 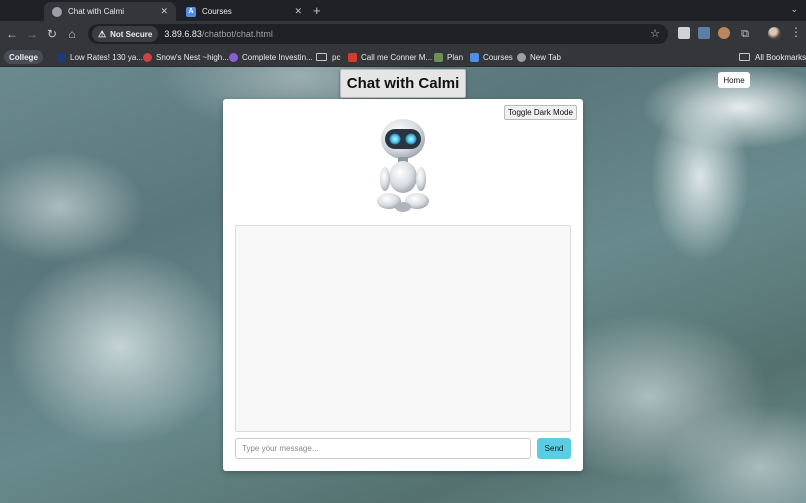 I want to click on bookmark-label: College, so click(x=23, y=57).